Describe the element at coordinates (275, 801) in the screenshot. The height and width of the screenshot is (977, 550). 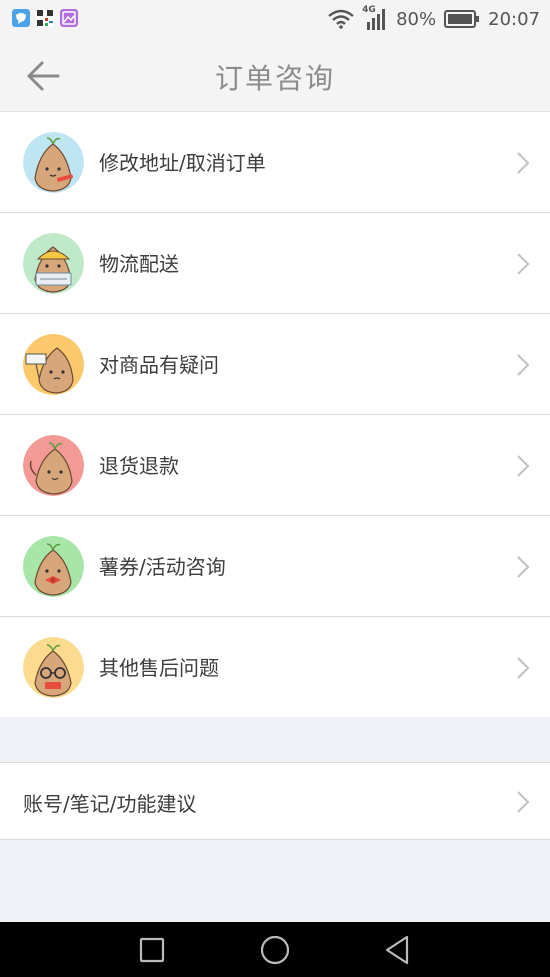
I see `feedback-suggestion-row: 账号/笔记/功能建议` at that location.